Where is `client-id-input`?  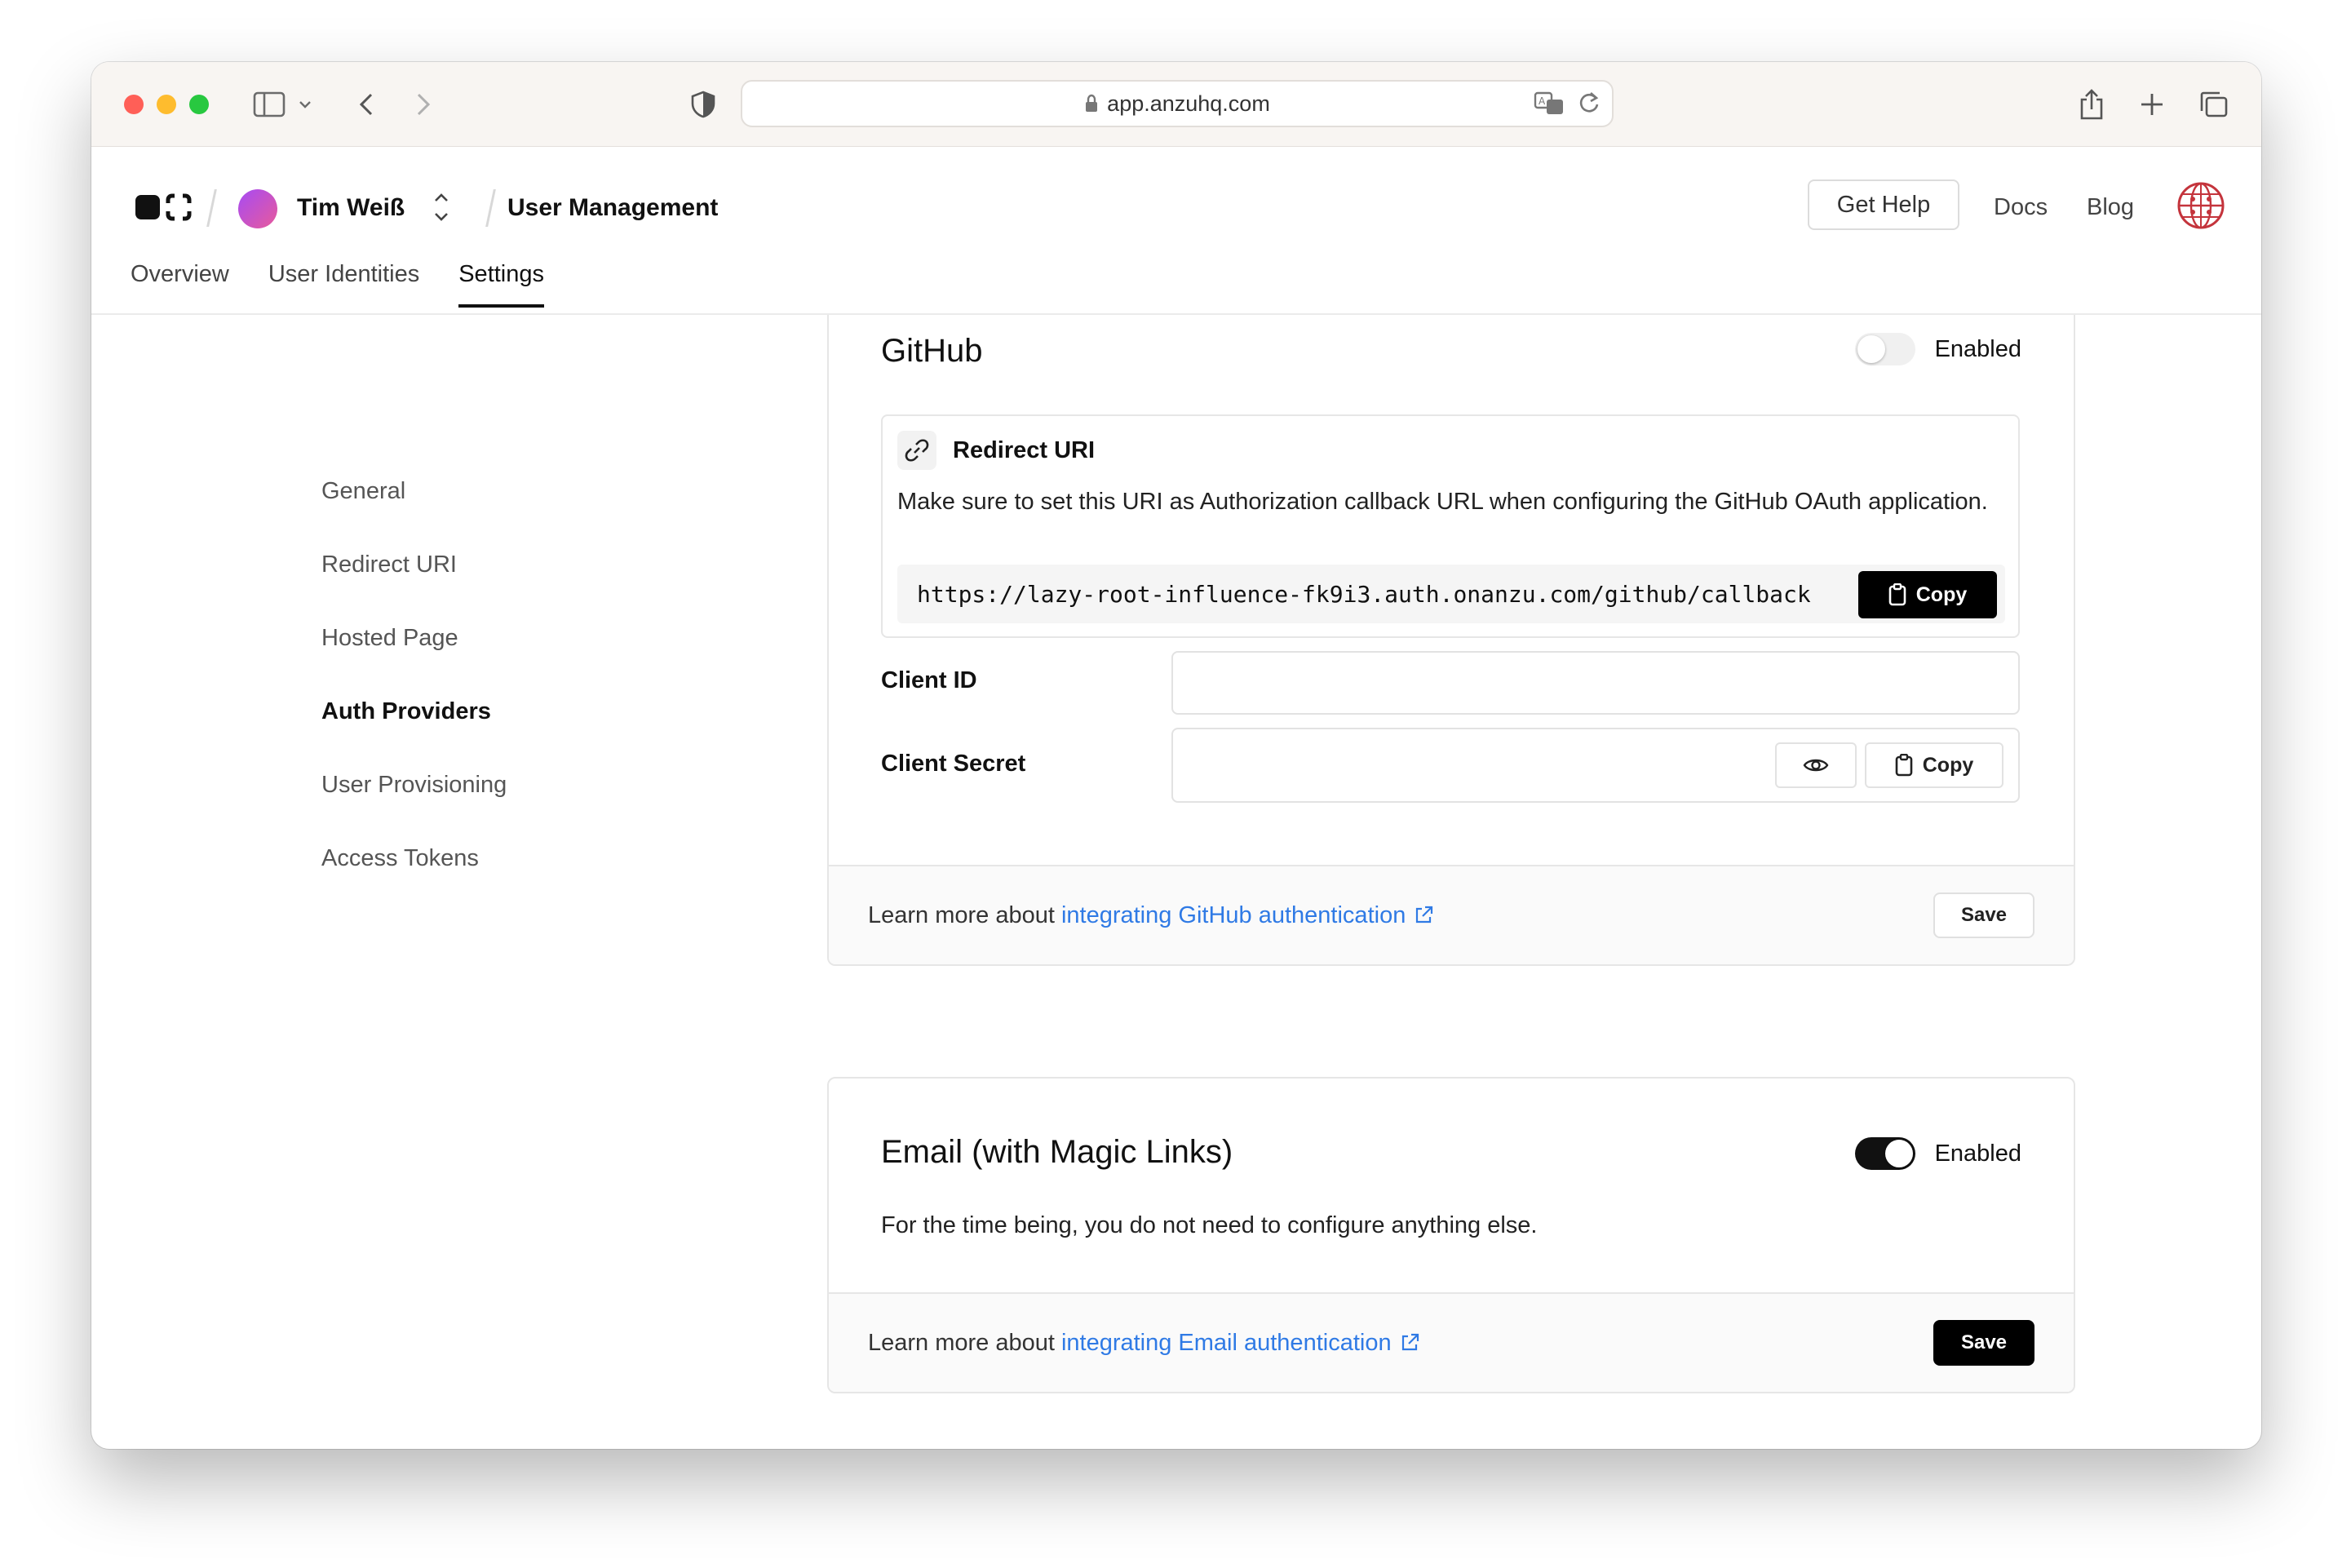 client-id-input is located at coordinates (1595, 683).